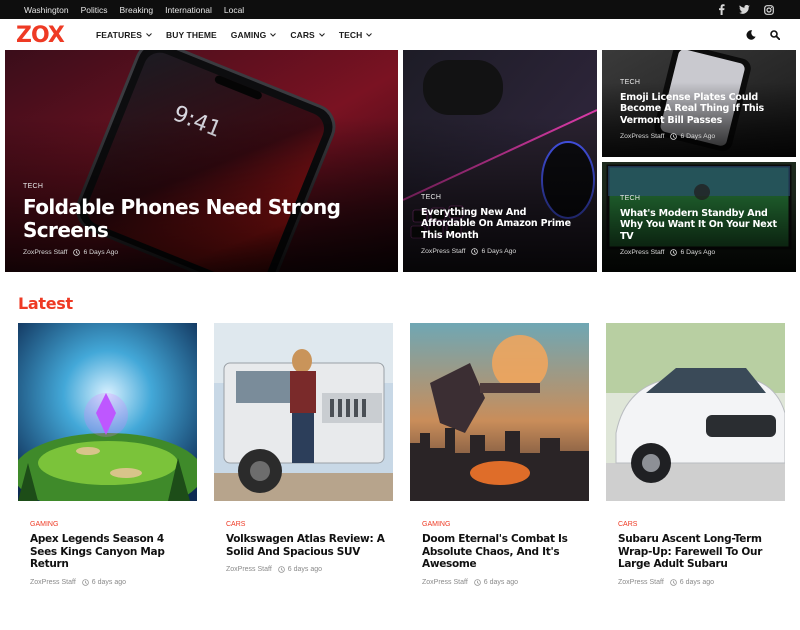 This screenshot has height=630, width=800. Describe the element at coordinates (721, 9) in the screenshot. I see `facebook-icon` at that location.